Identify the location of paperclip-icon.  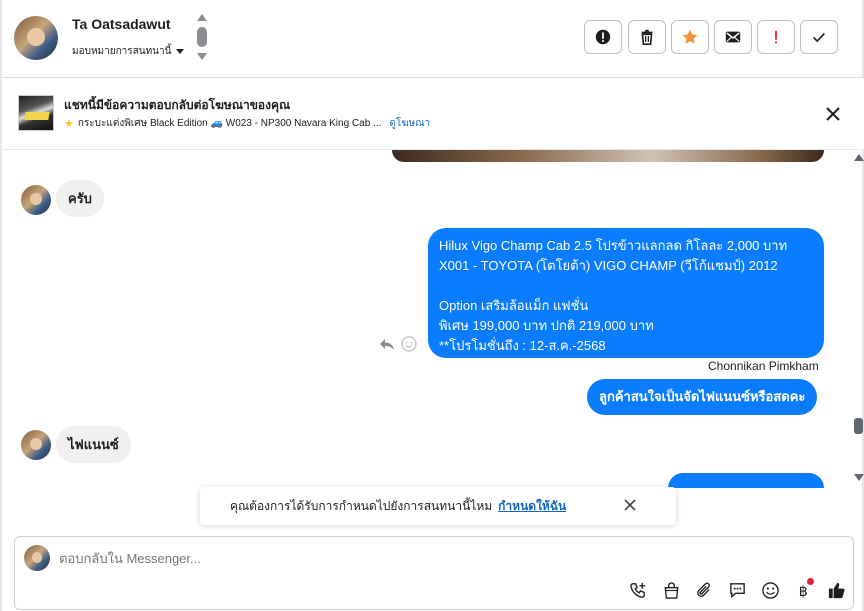
(704, 590).